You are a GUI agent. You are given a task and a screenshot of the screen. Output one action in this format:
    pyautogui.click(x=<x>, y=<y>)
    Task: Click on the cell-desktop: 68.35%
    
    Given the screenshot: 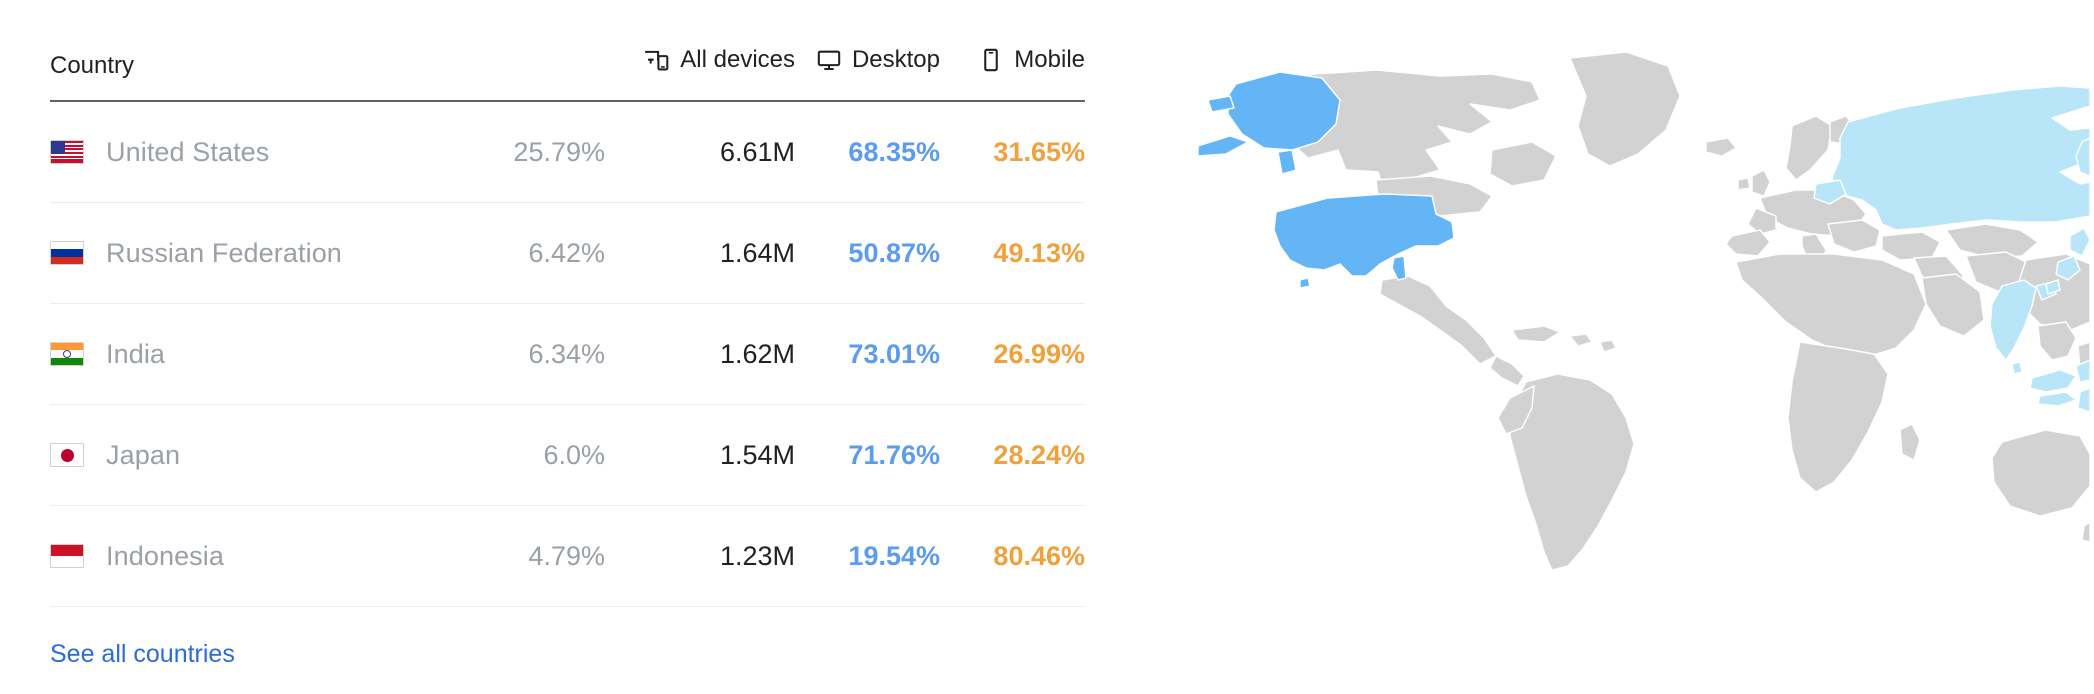 What is the action you would take?
    pyautogui.click(x=867, y=152)
    